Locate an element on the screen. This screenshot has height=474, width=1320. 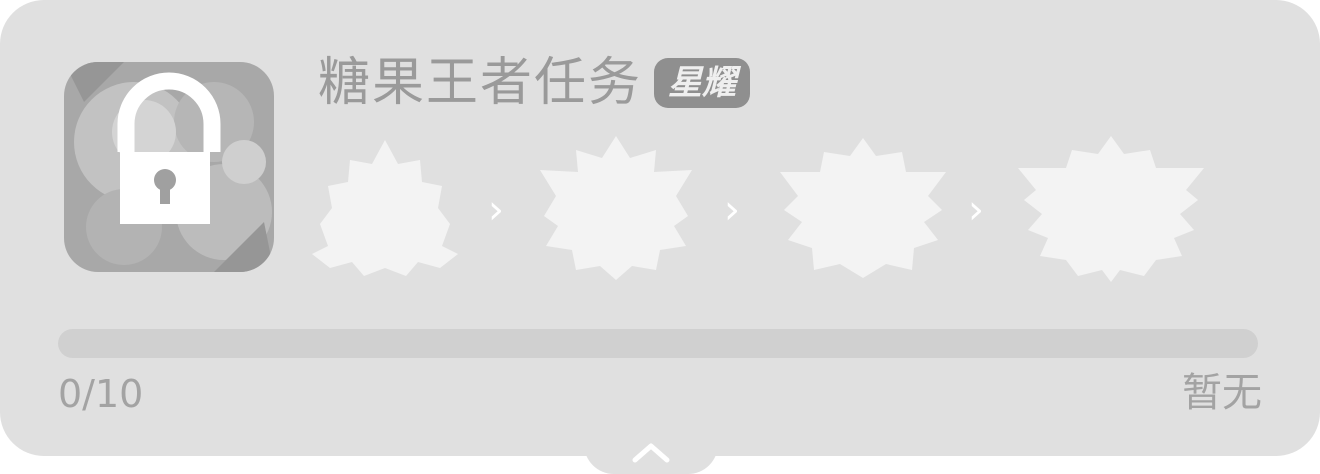
task-title-row: 糖果王者任务 星耀 is located at coordinates (534, 83).